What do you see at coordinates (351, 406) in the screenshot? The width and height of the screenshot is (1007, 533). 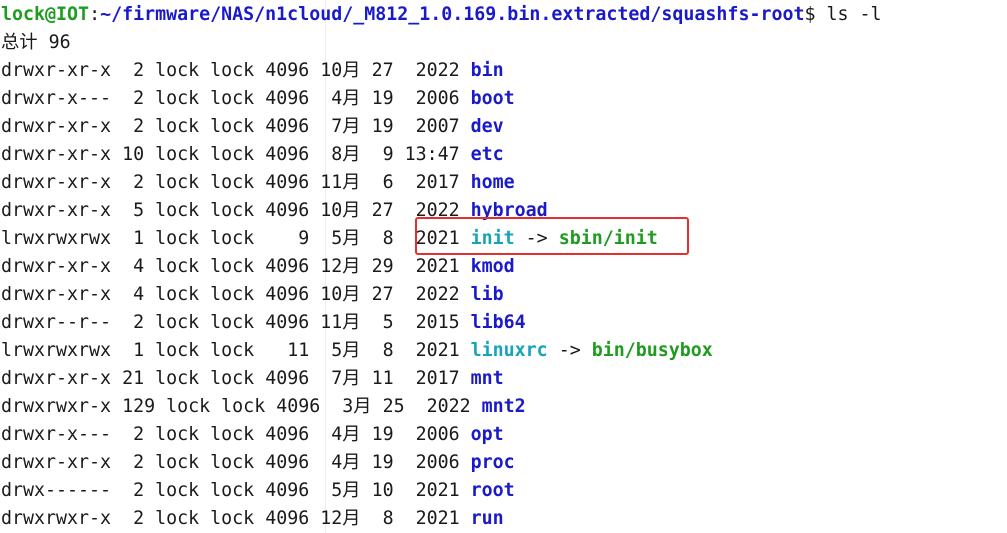 I see `modified-month: 3月` at bounding box center [351, 406].